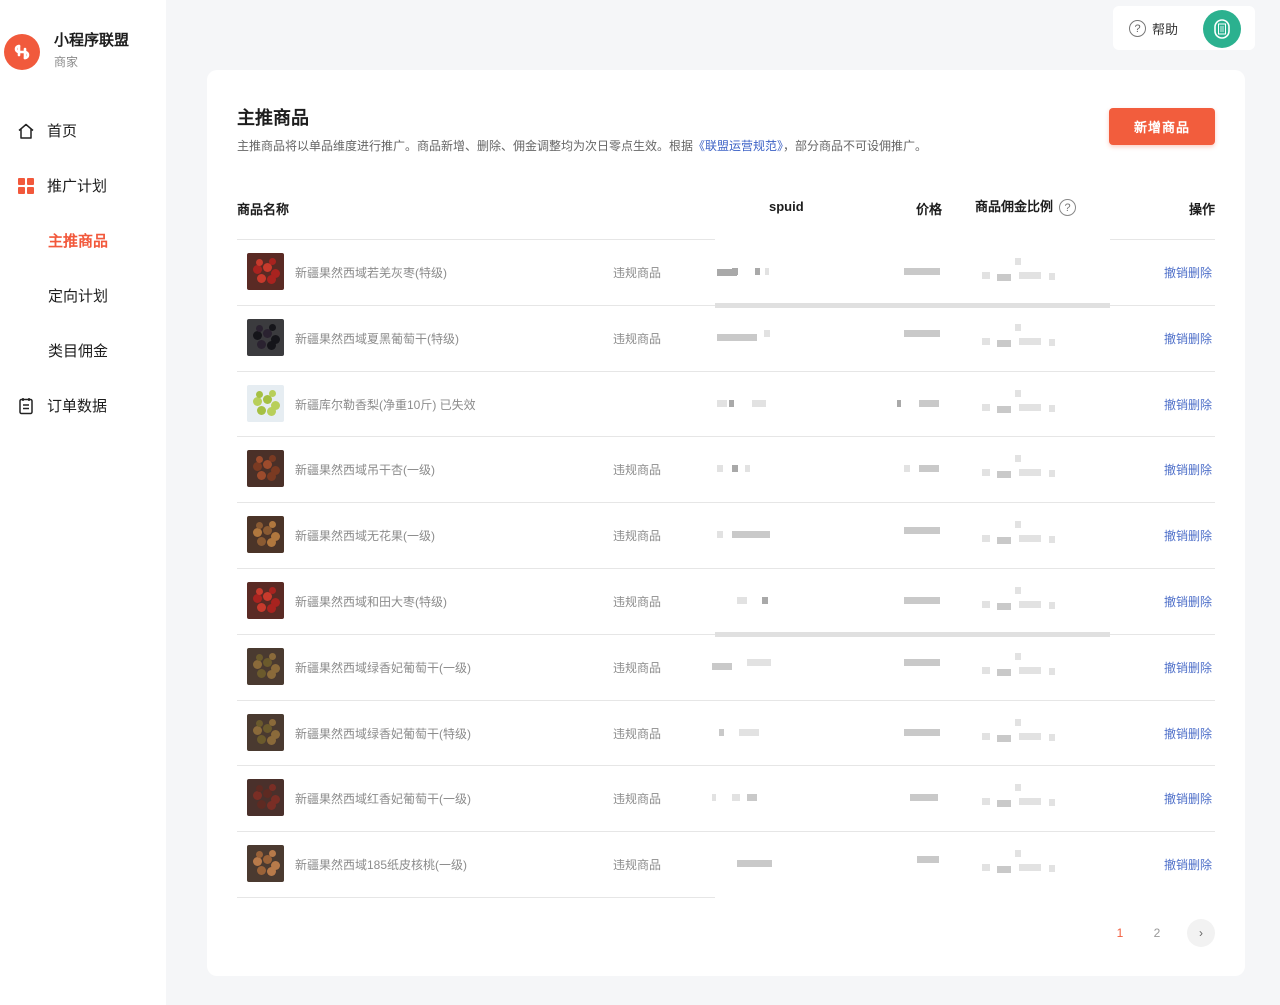  What do you see at coordinates (83, 185) in the screenshot?
I see `nav-item-promotion-plan: 推广计划` at bounding box center [83, 185].